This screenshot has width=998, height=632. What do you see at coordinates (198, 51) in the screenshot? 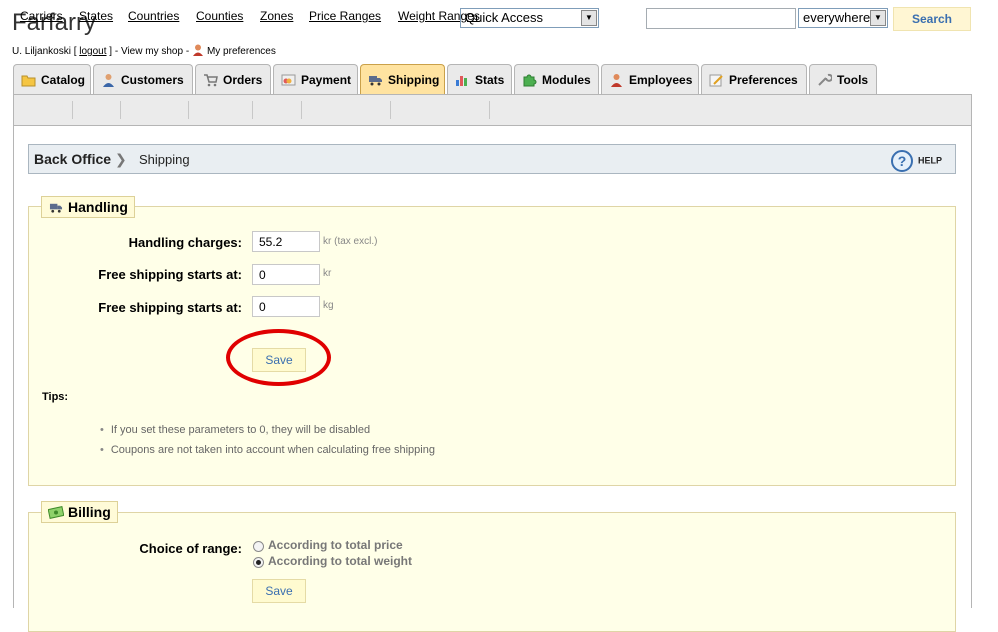
I see `user-icon` at bounding box center [198, 51].